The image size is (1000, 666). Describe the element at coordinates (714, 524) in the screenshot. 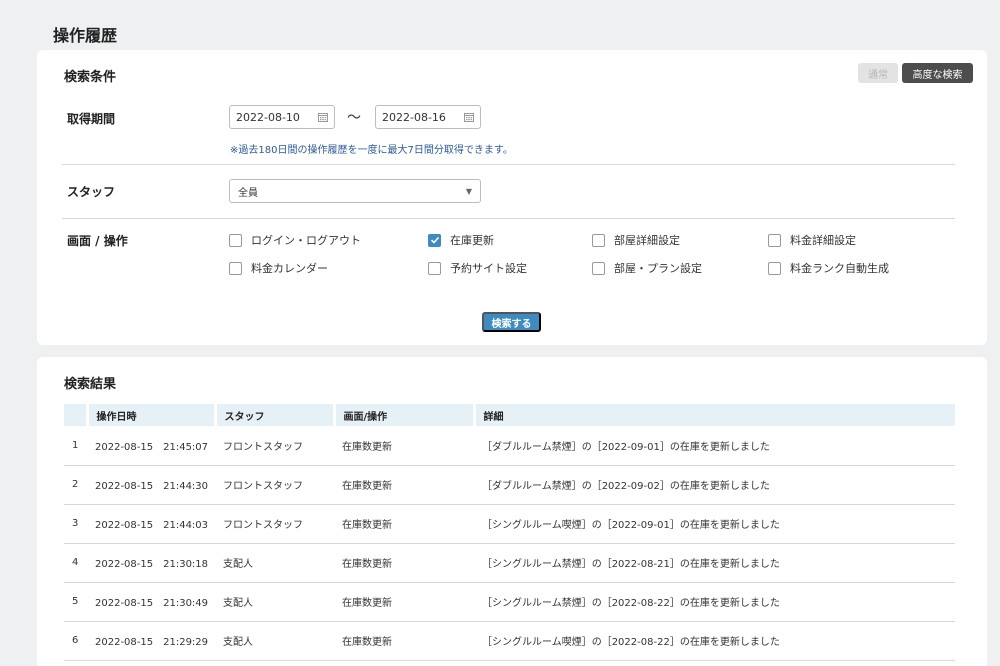

I see `row-detail-link: ［シングルルーム喫煙］の［2022-09-01］の在庫を更新しました` at that location.